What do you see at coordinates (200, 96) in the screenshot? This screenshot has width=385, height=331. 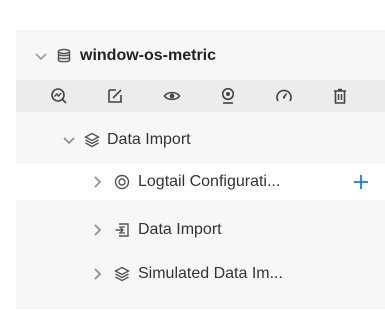 I see `project-toolbar` at bounding box center [200, 96].